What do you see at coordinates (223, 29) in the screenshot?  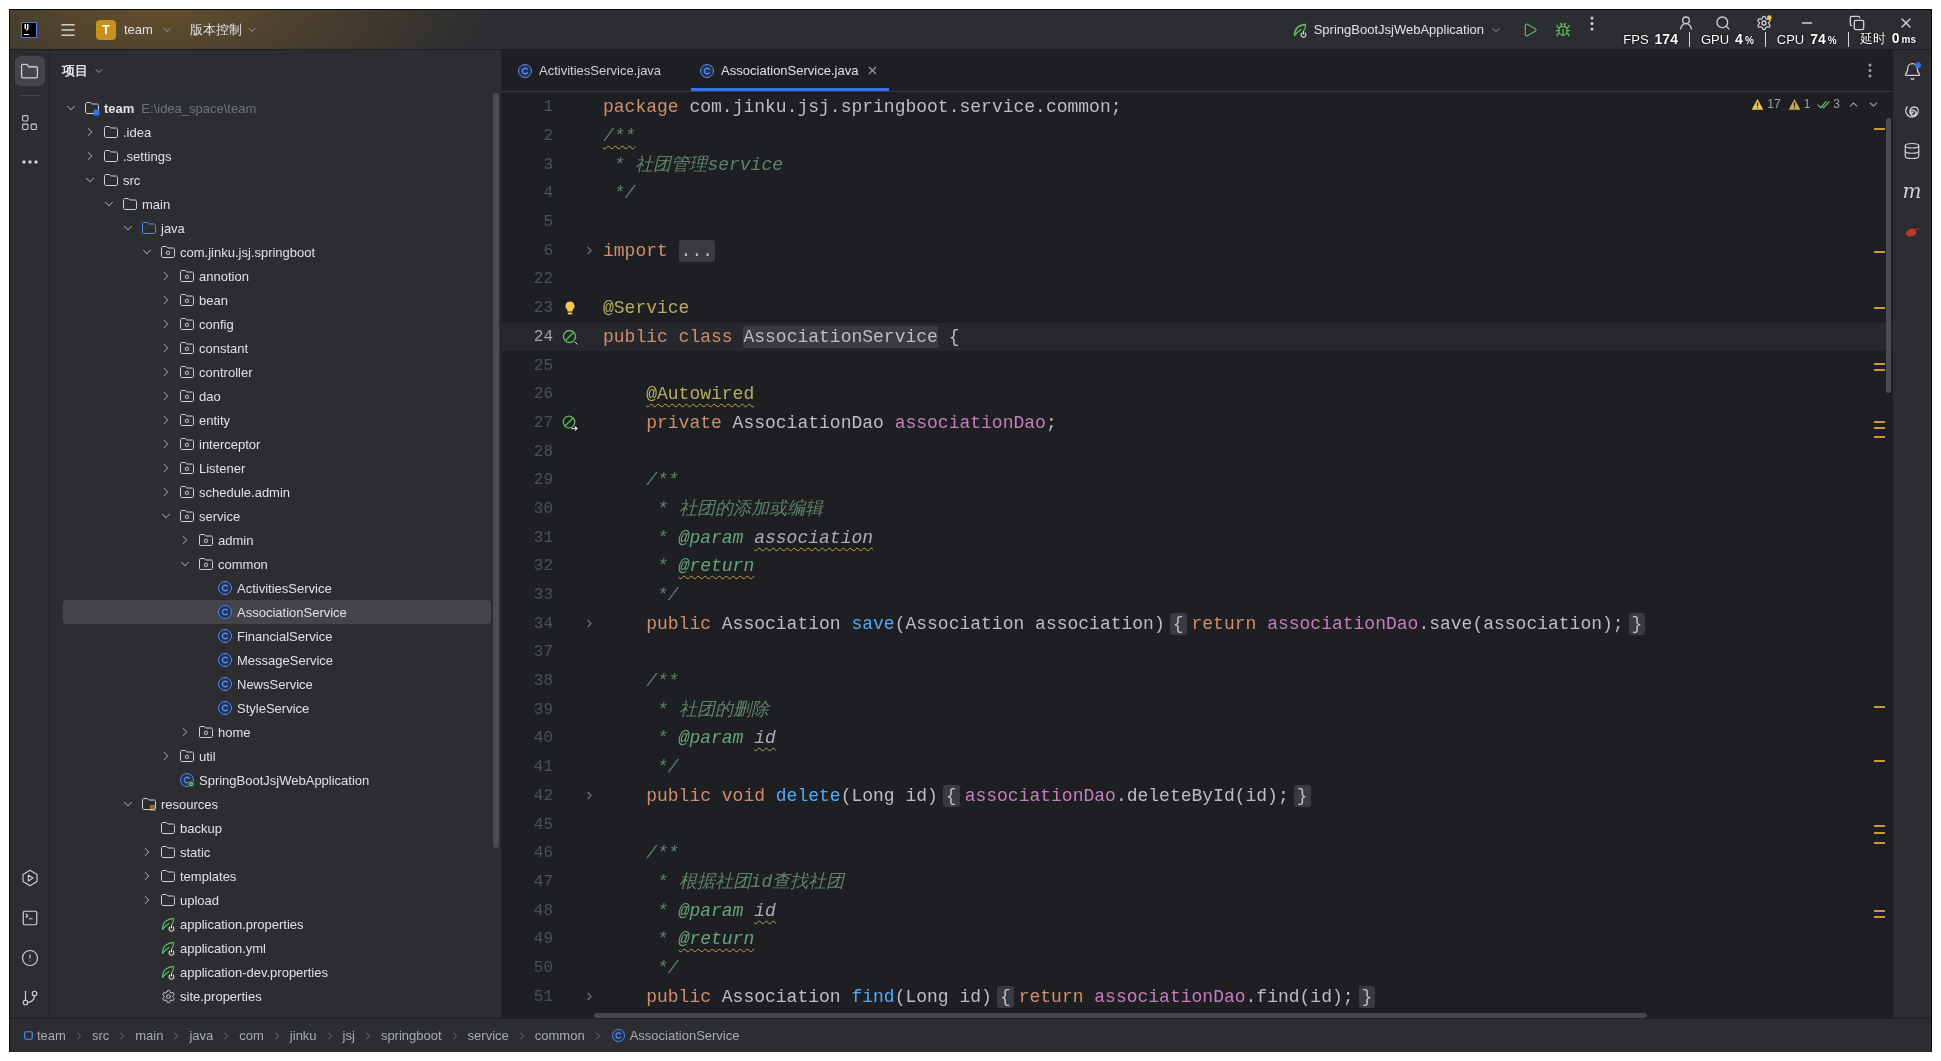 I see `vcs-menu: 版本控制` at bounding box center [223, 29].